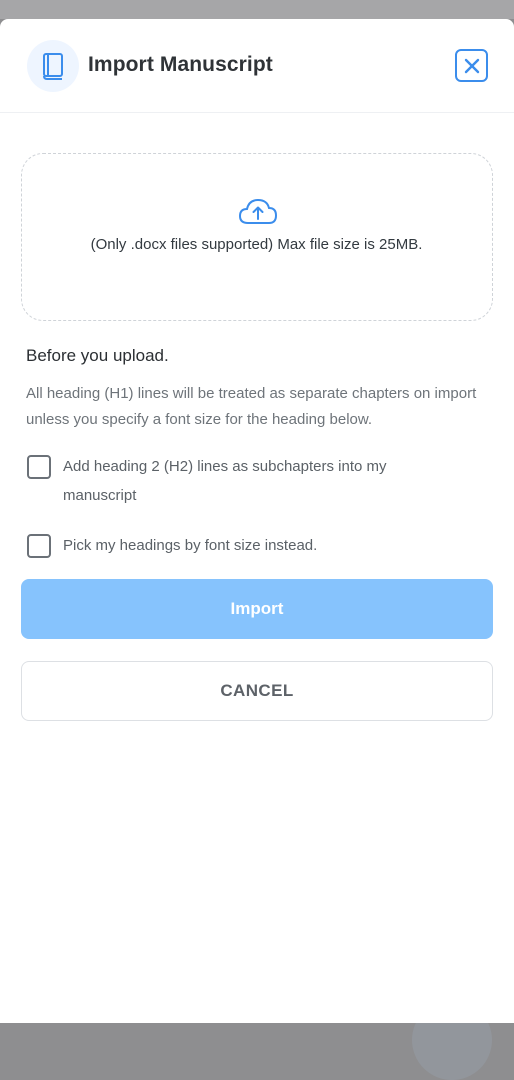 The width and height of the screenshot is (514, 1080). I want to click on h2-subchapters-checkbox, so click(39, 467).